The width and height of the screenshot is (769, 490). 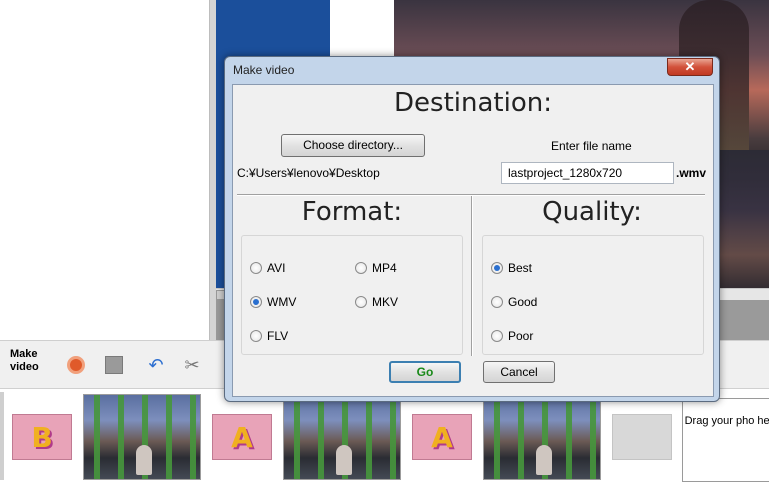 I want to click on record-icon, so click(x=76, y=365).